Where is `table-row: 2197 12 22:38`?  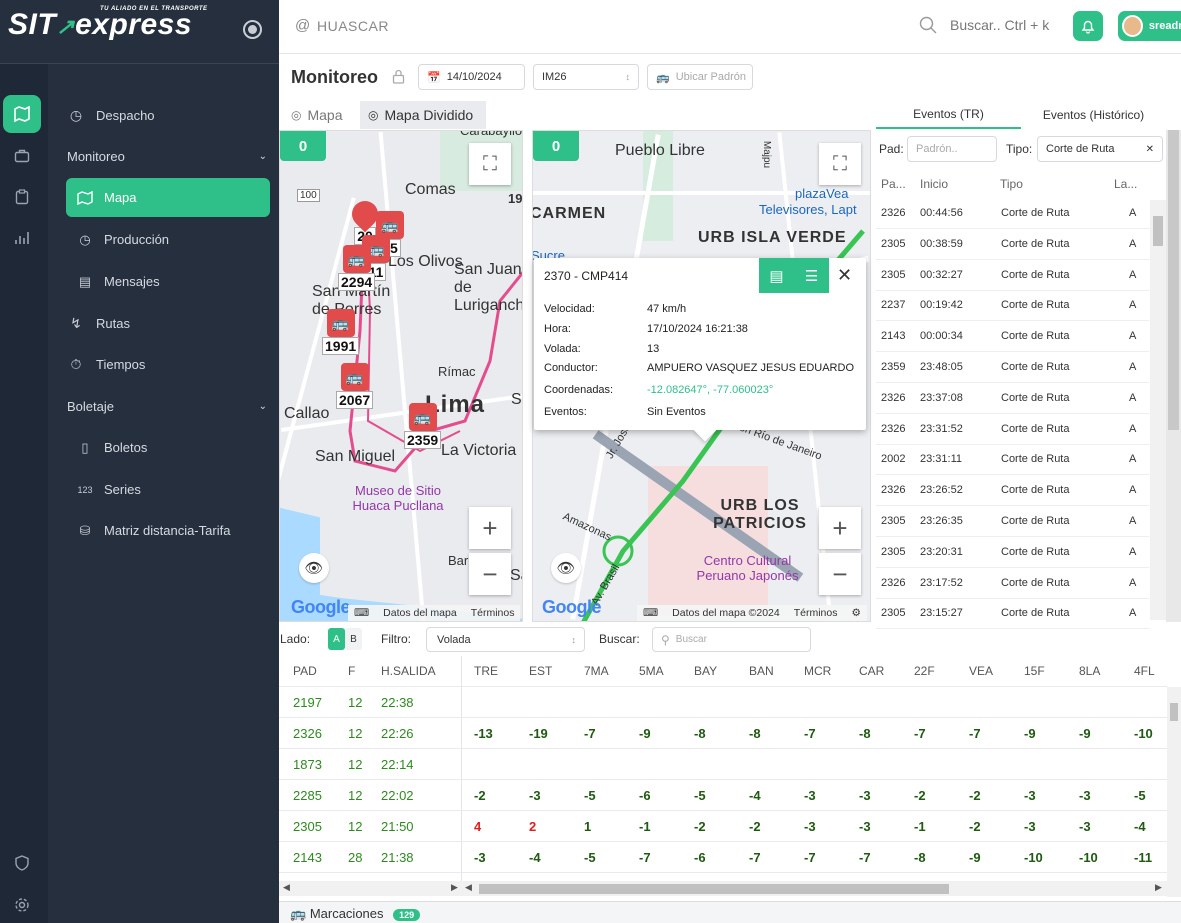
table-row: 2197 12 22:38 is located at coordinates (723, 702).